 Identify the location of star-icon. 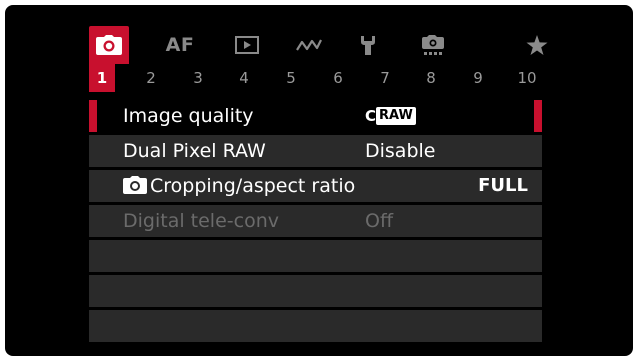
(537, 44).